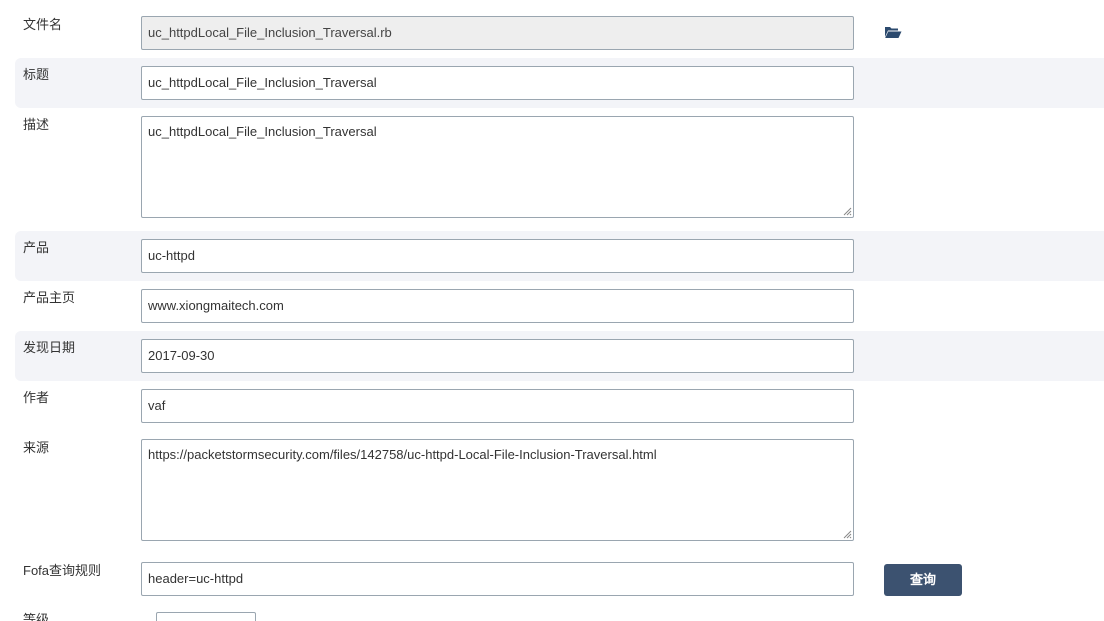 The image size is (1104, 621). Describe the element at coordinates (497, 256) in the screenshot. I see `product-field: uc-httpd` at that location.